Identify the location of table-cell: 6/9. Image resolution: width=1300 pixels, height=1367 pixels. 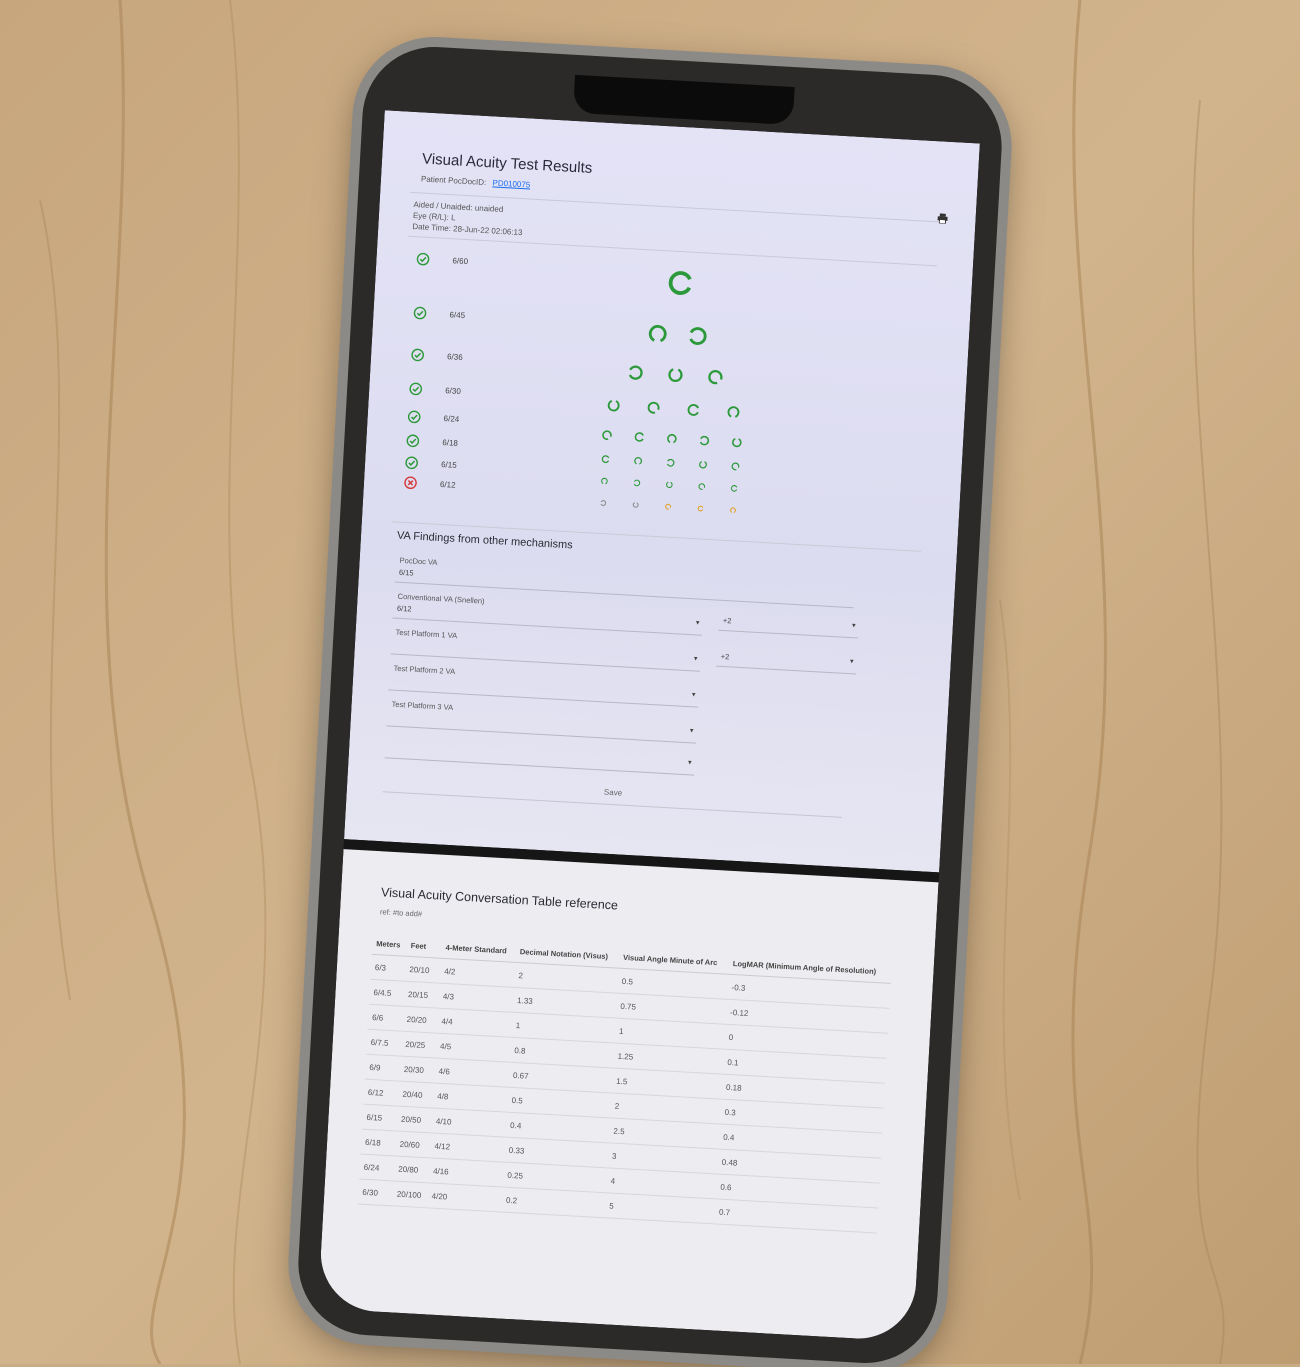
(382, 1068).